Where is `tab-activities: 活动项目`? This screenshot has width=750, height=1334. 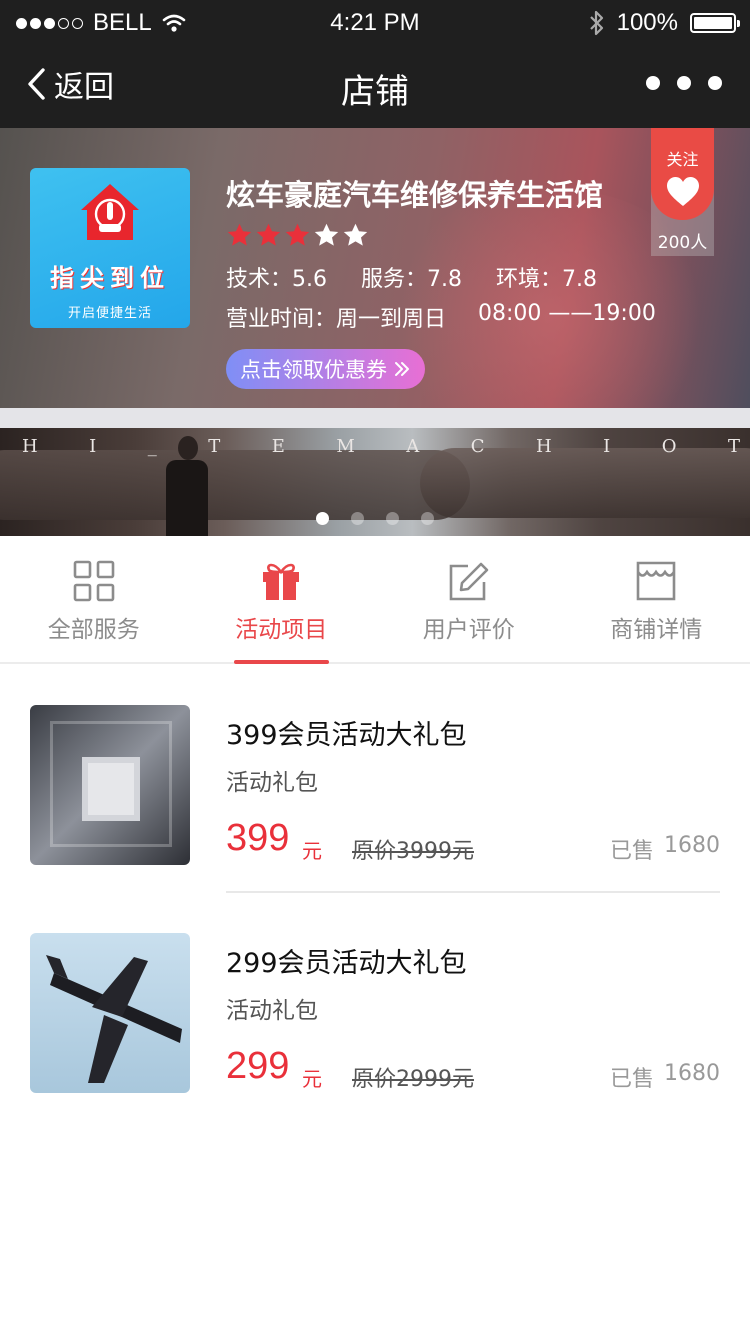
tab-activities: 活动项目 is located at coordinates (282, 600).